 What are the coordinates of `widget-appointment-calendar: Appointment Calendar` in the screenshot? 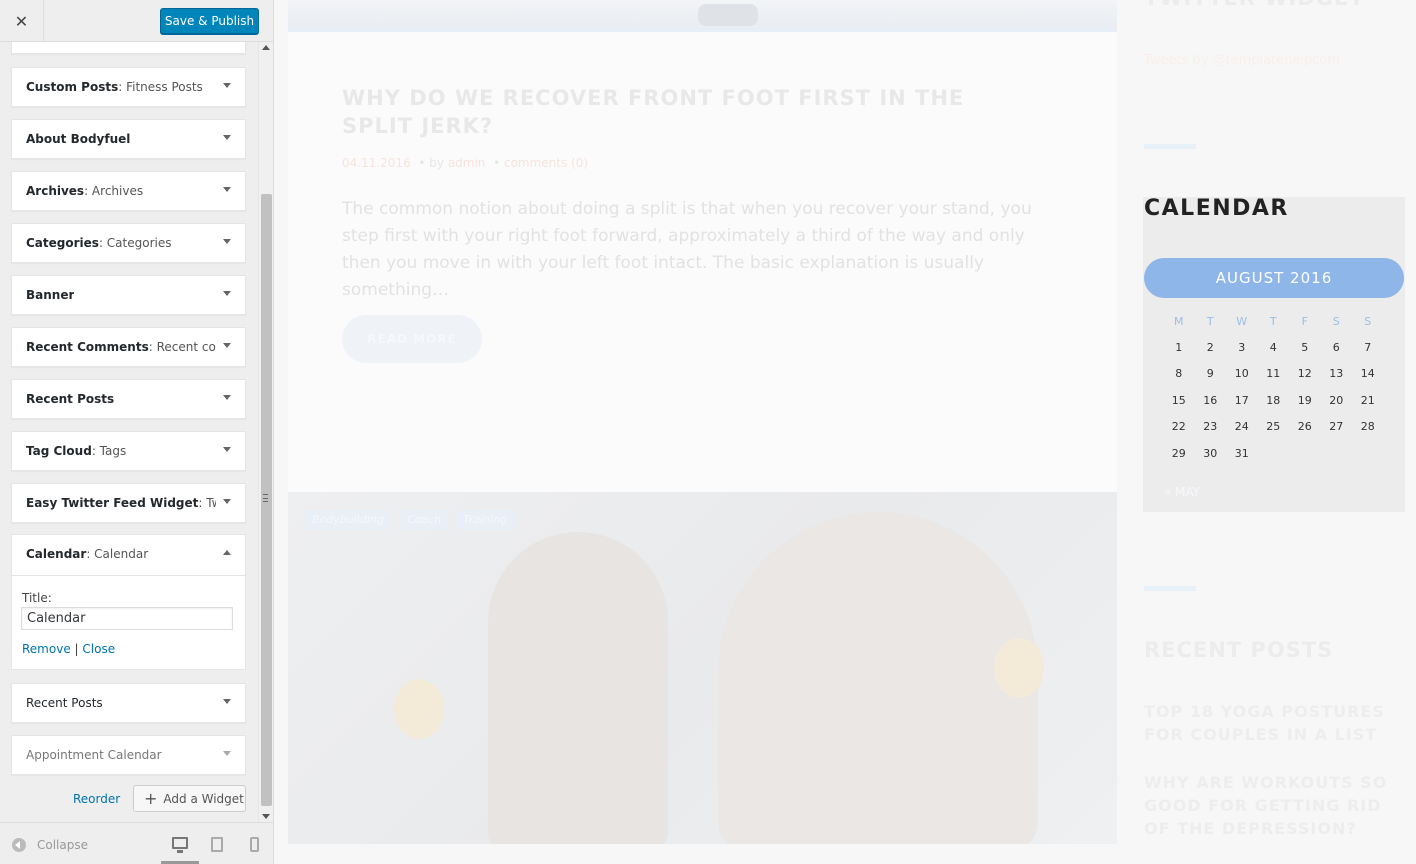 It's located at (128, 755).